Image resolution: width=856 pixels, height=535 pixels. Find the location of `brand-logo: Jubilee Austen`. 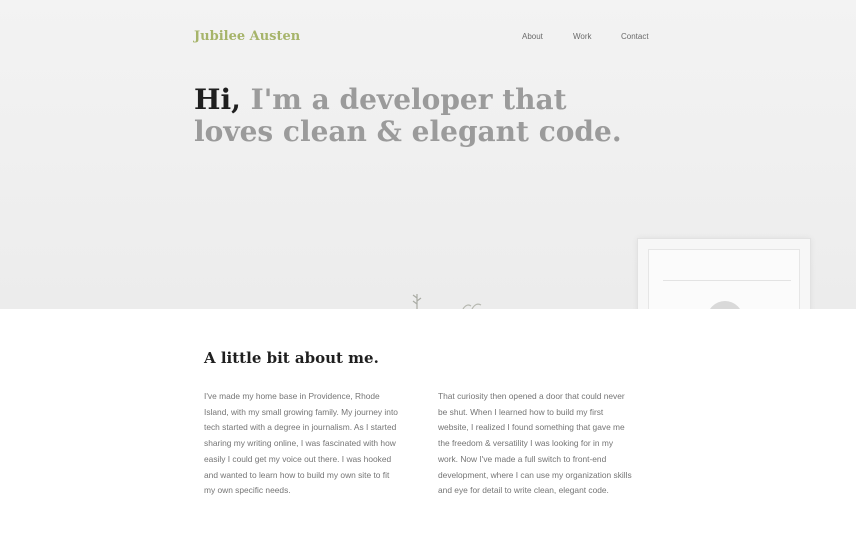

brand-logo: Jubilee Austen is located at coordinates (247, 36).